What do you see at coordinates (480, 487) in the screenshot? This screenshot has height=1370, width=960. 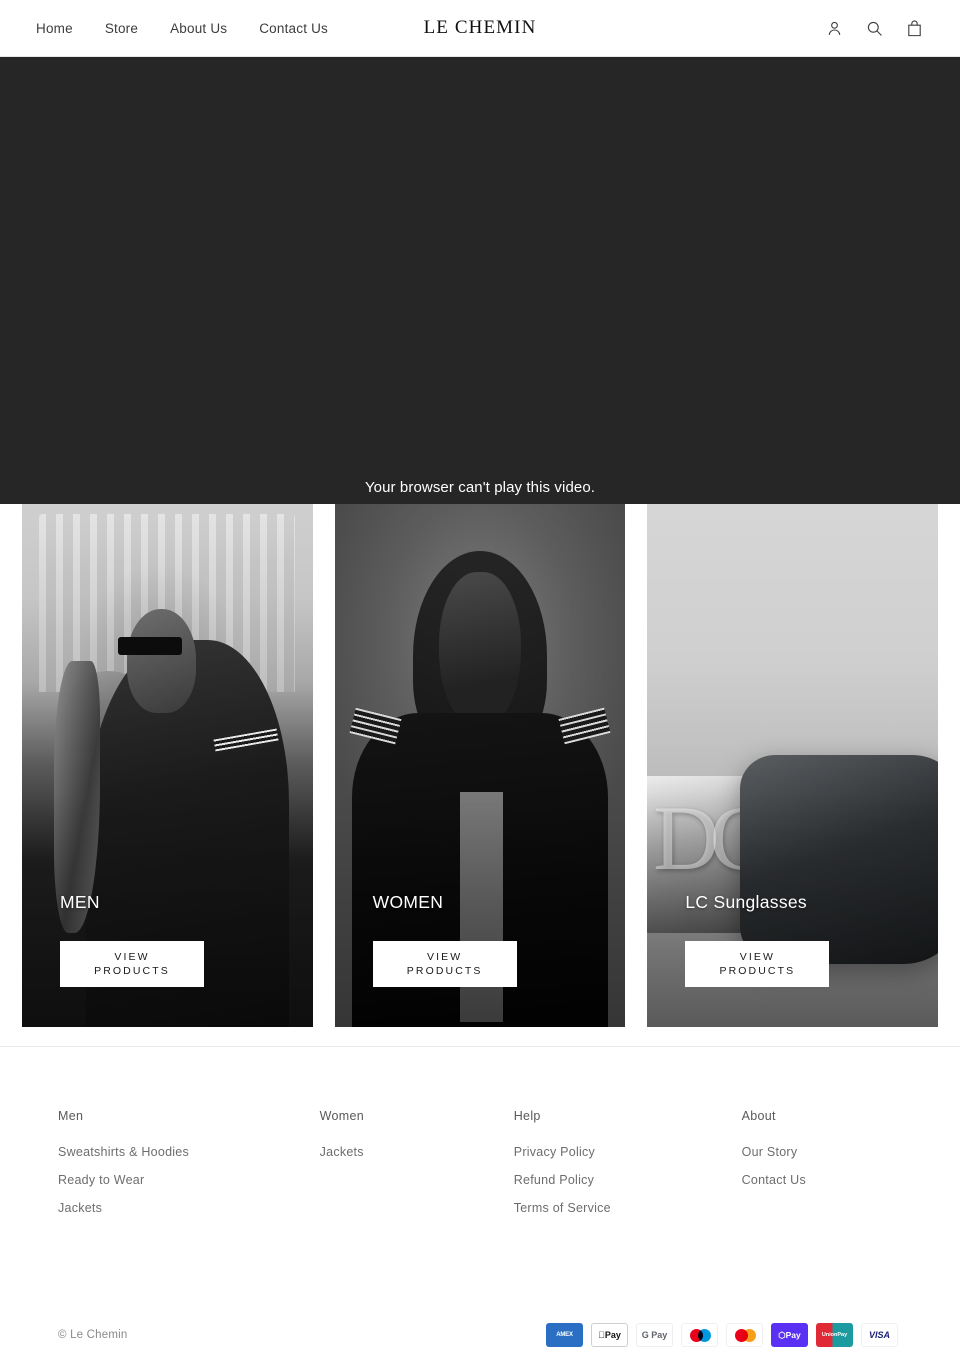 I see `video-fallback-message: Your browser can't play this video.` at bounding box center [480, 487].